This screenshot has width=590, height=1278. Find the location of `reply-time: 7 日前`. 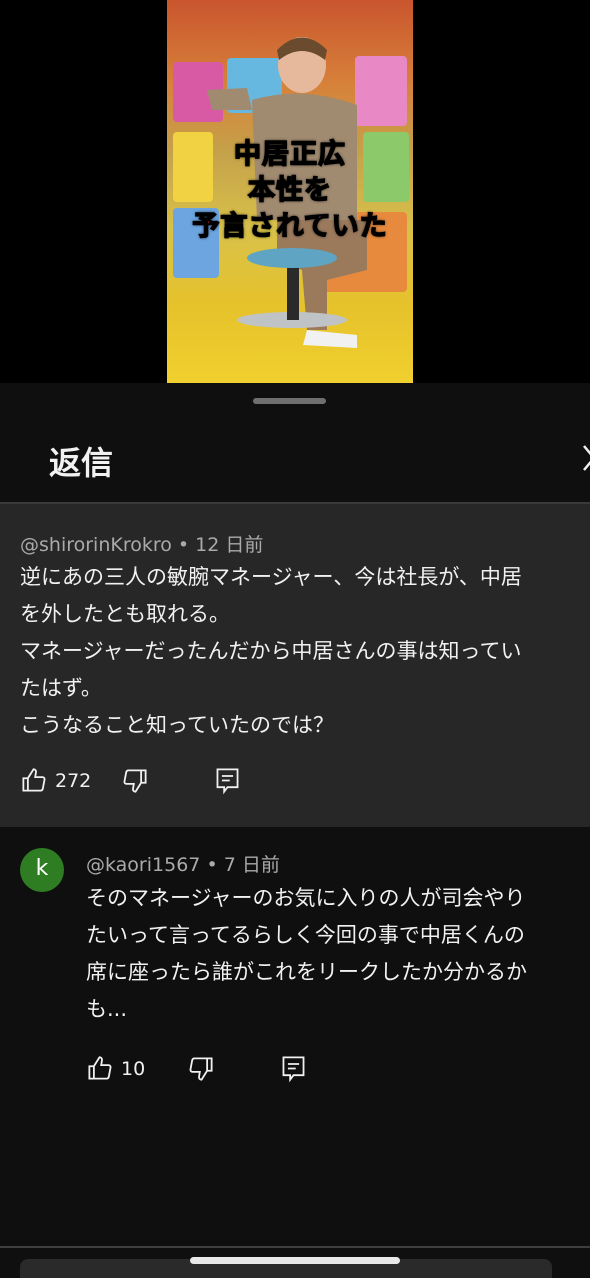

reply-time: 7 日前 is located at coordinates (251, 865).